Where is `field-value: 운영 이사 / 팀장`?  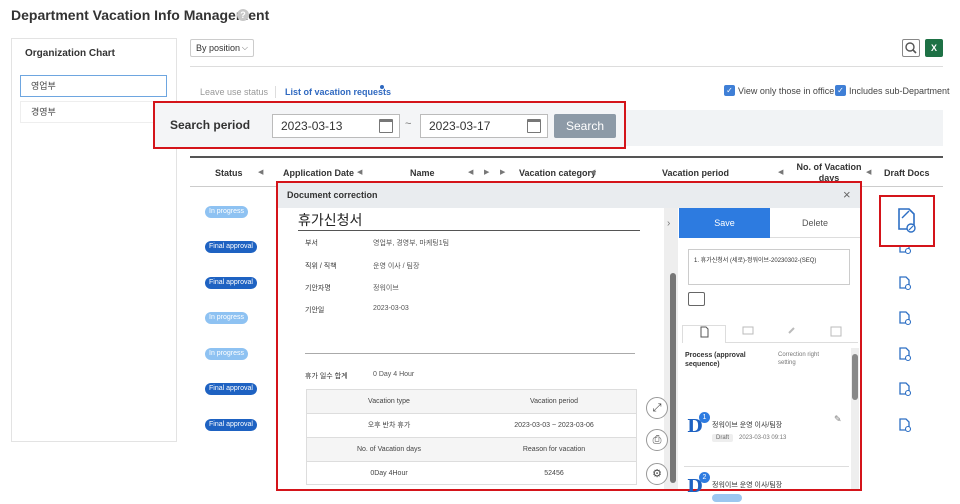
field-value: 운영 이사 / 팀장 is located at coordinates (396, 266).